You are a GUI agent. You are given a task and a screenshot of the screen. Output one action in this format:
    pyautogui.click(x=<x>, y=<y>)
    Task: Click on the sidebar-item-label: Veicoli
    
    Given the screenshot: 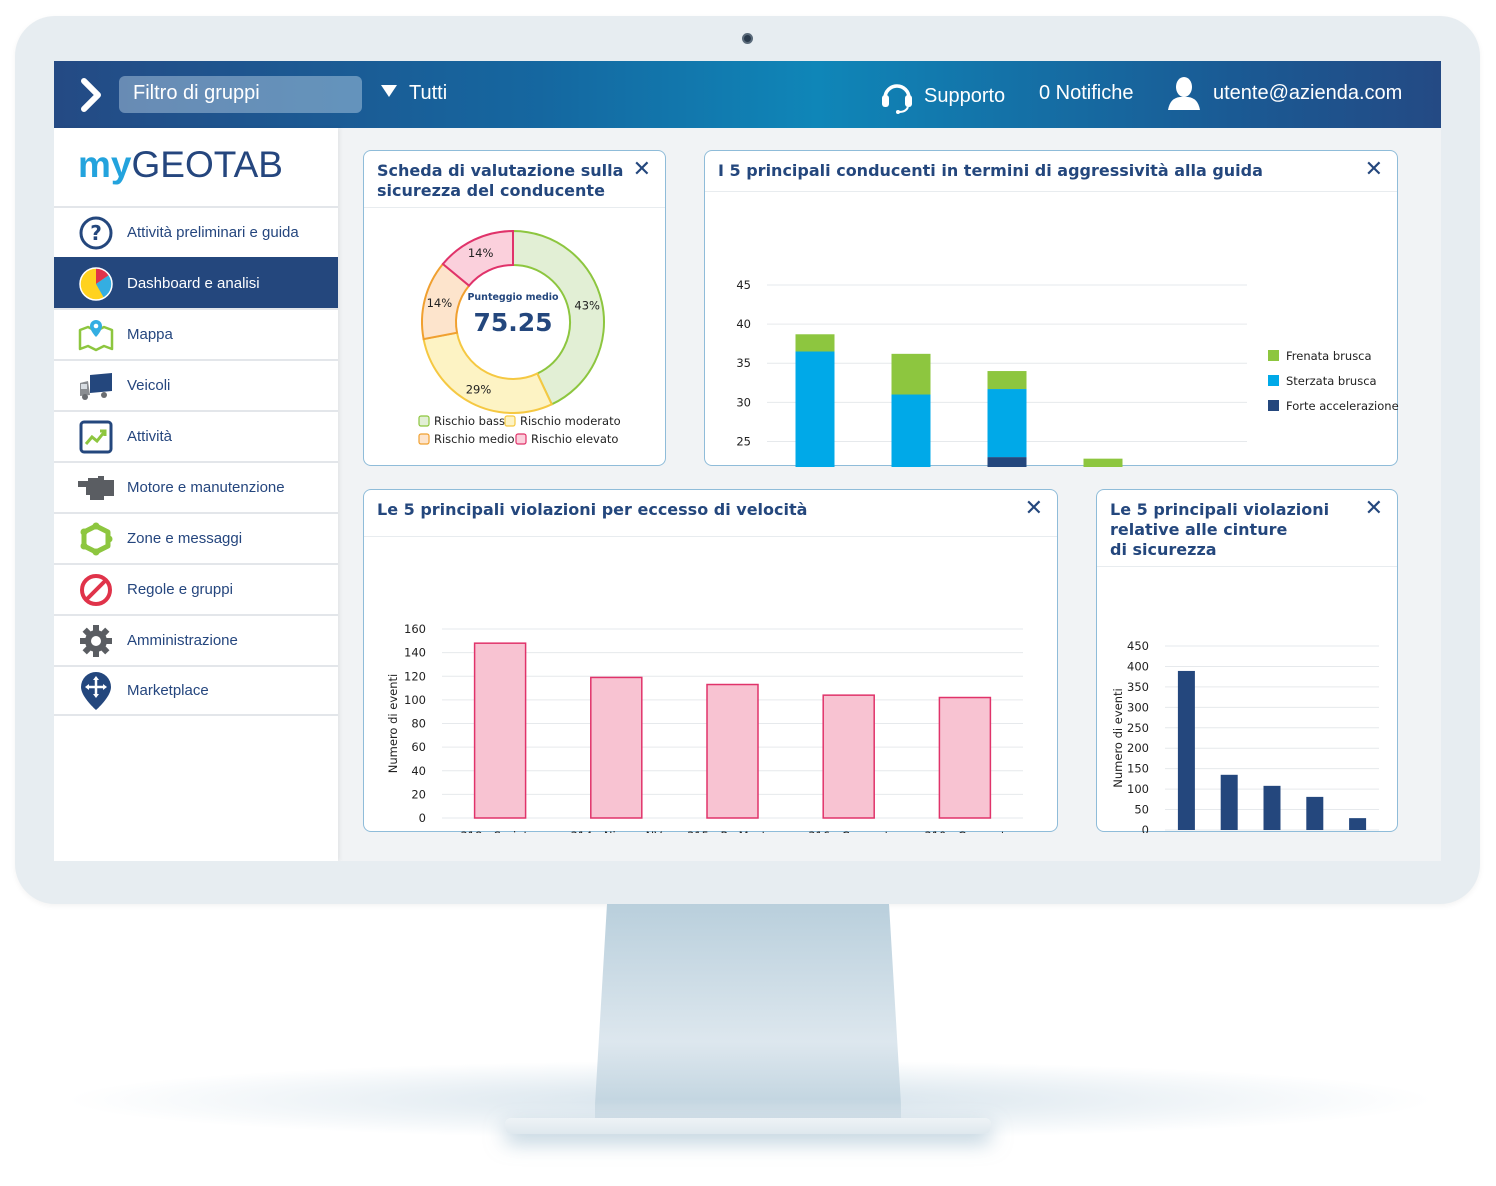 What is the action you would take?
    pyautogui.click(x=149, y=385)
    